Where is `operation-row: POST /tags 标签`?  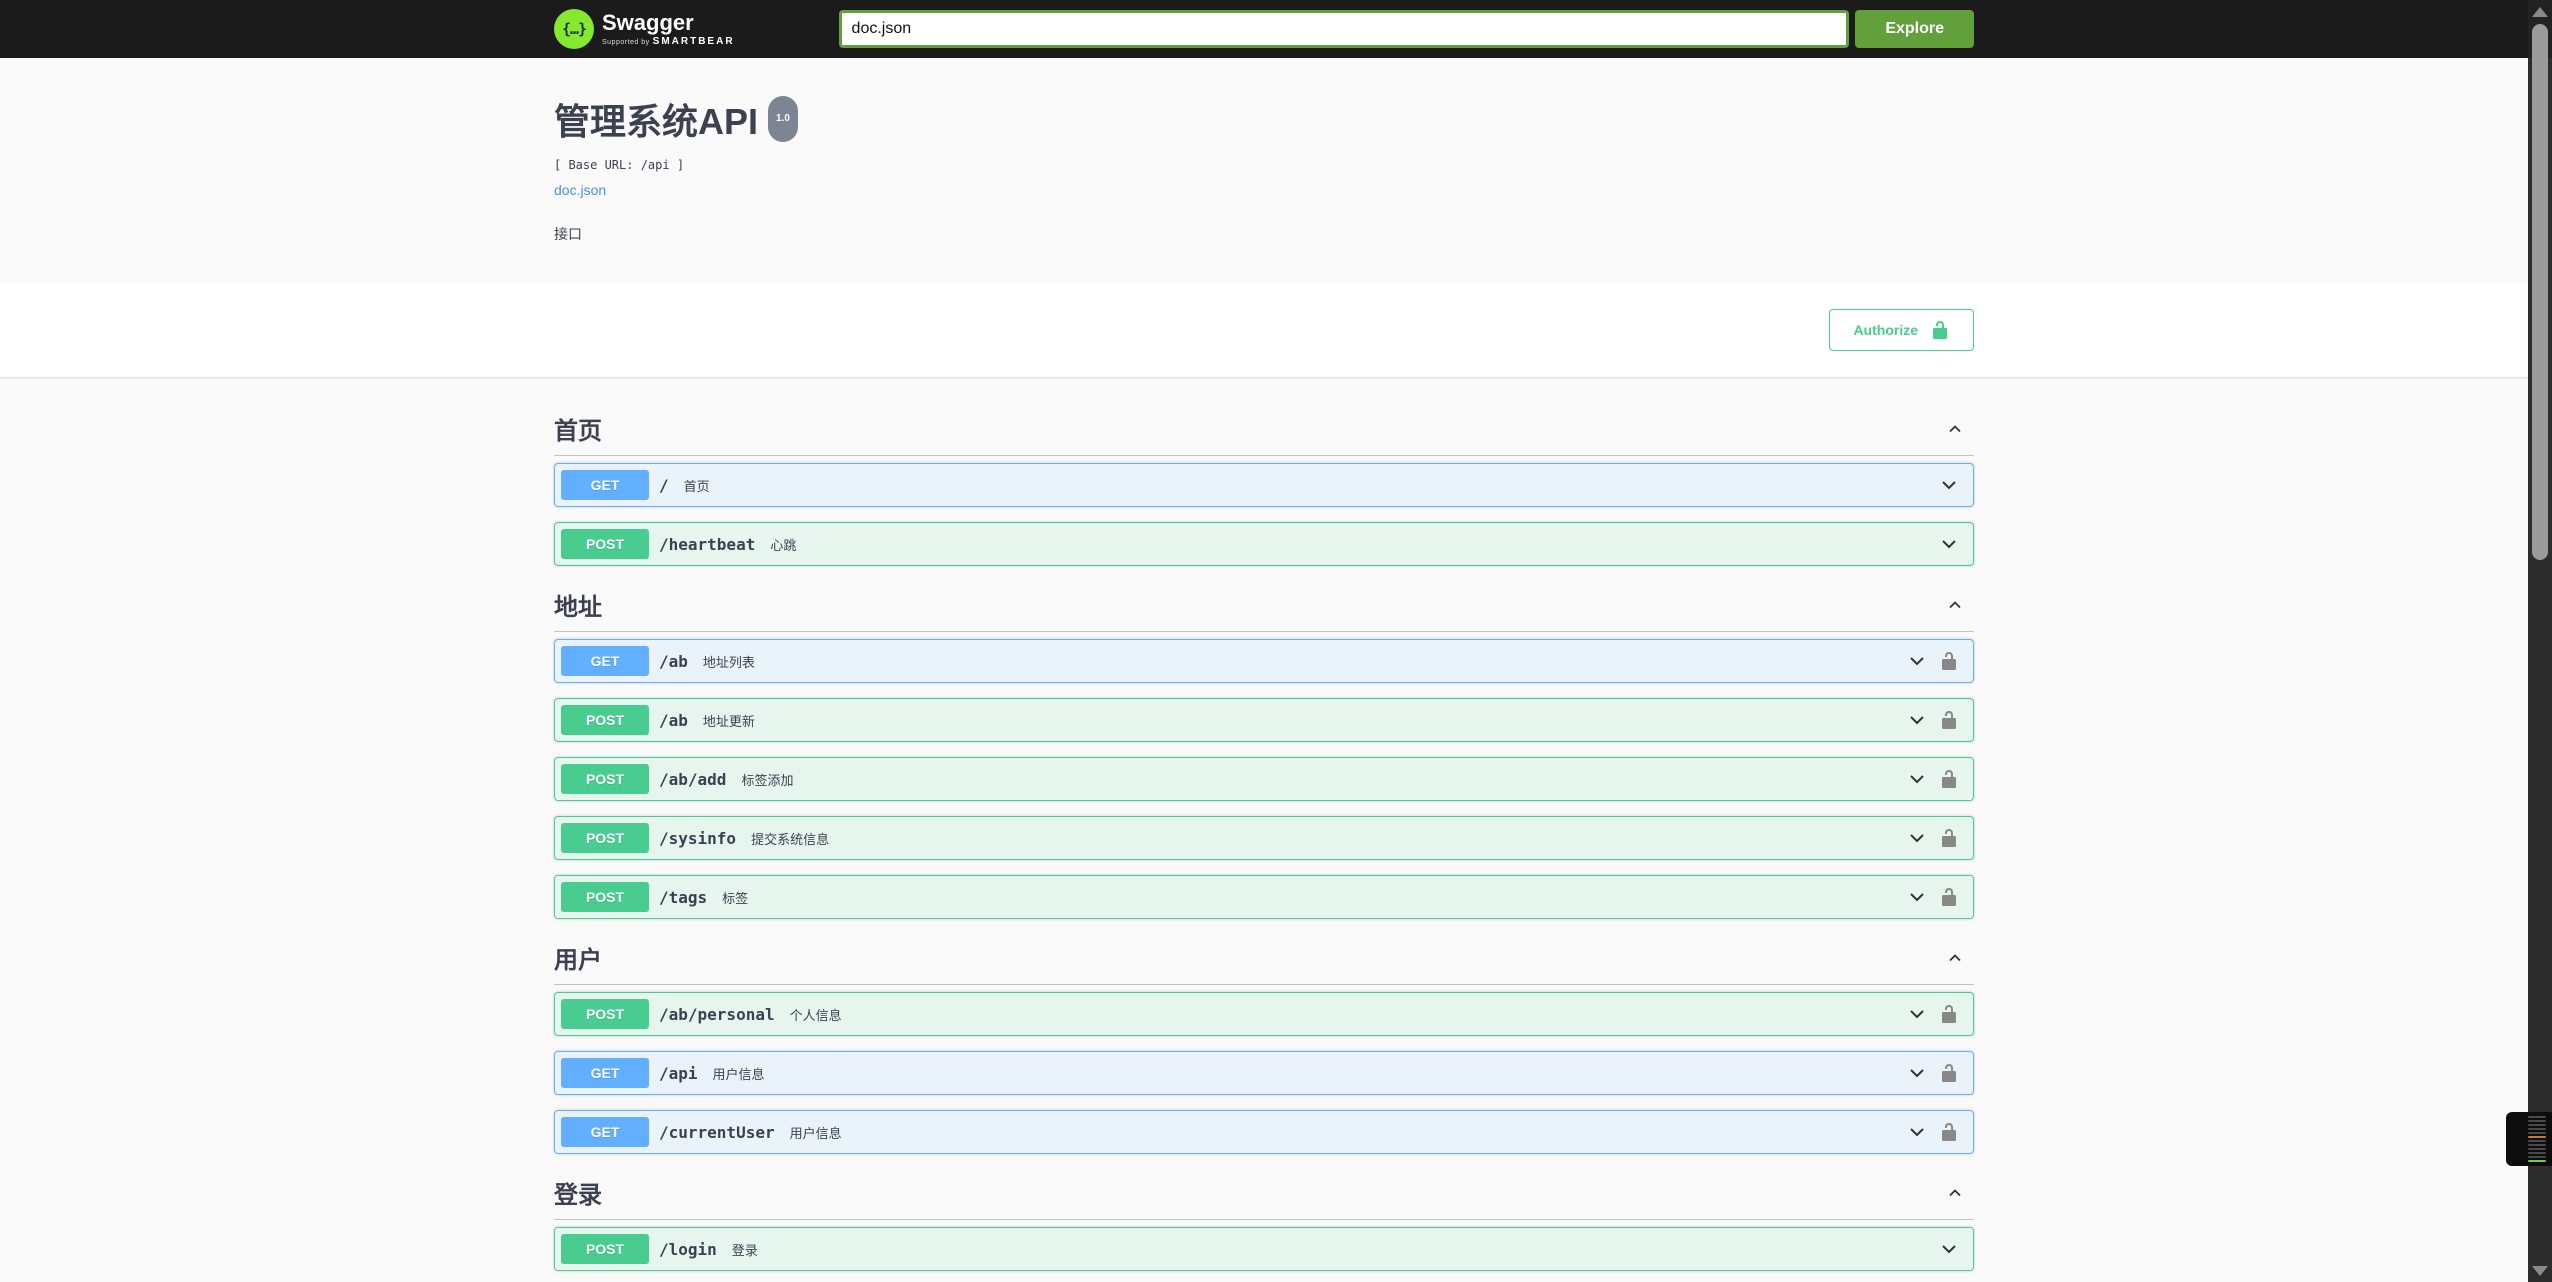 operation-row: POST /tags 标签 is located at coordinates (1264, 897).